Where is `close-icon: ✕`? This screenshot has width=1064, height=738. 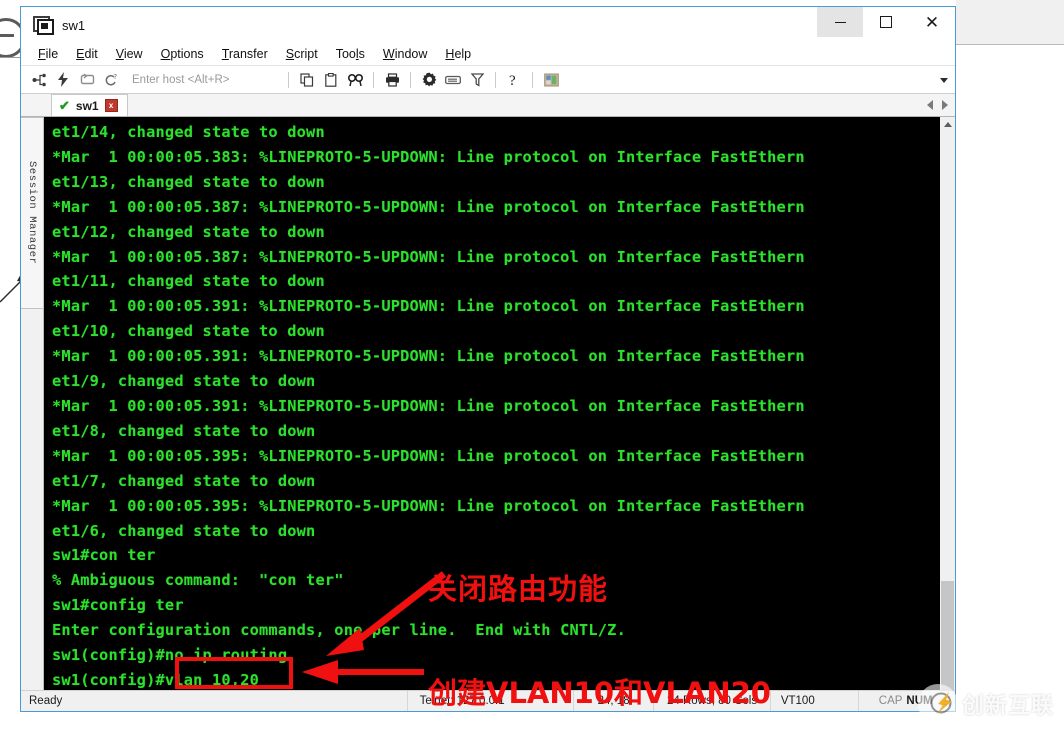 close-icon: ✕ is located at coordinates (932, 22).